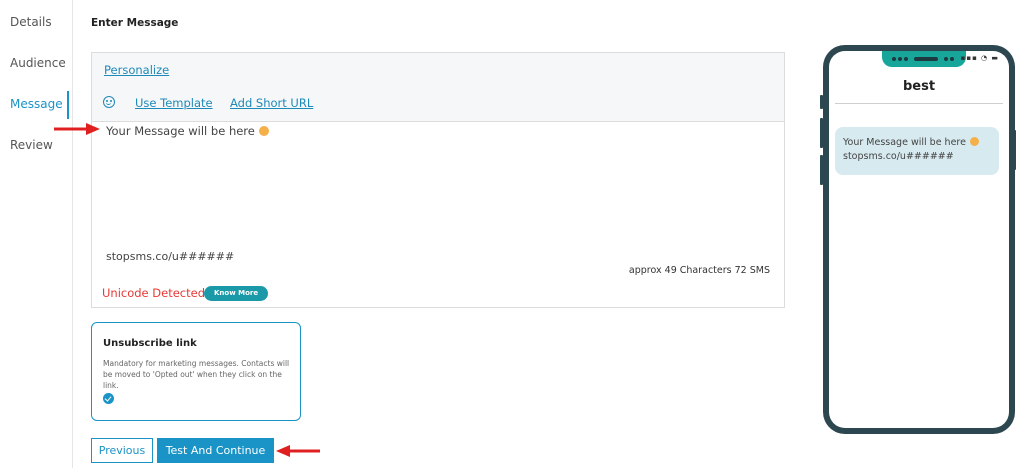  What do you see at coordinates (36, 234) in the screenshot?
I see `step-sidebar: Details Audience Message Review` at bounding box center [36, 234].